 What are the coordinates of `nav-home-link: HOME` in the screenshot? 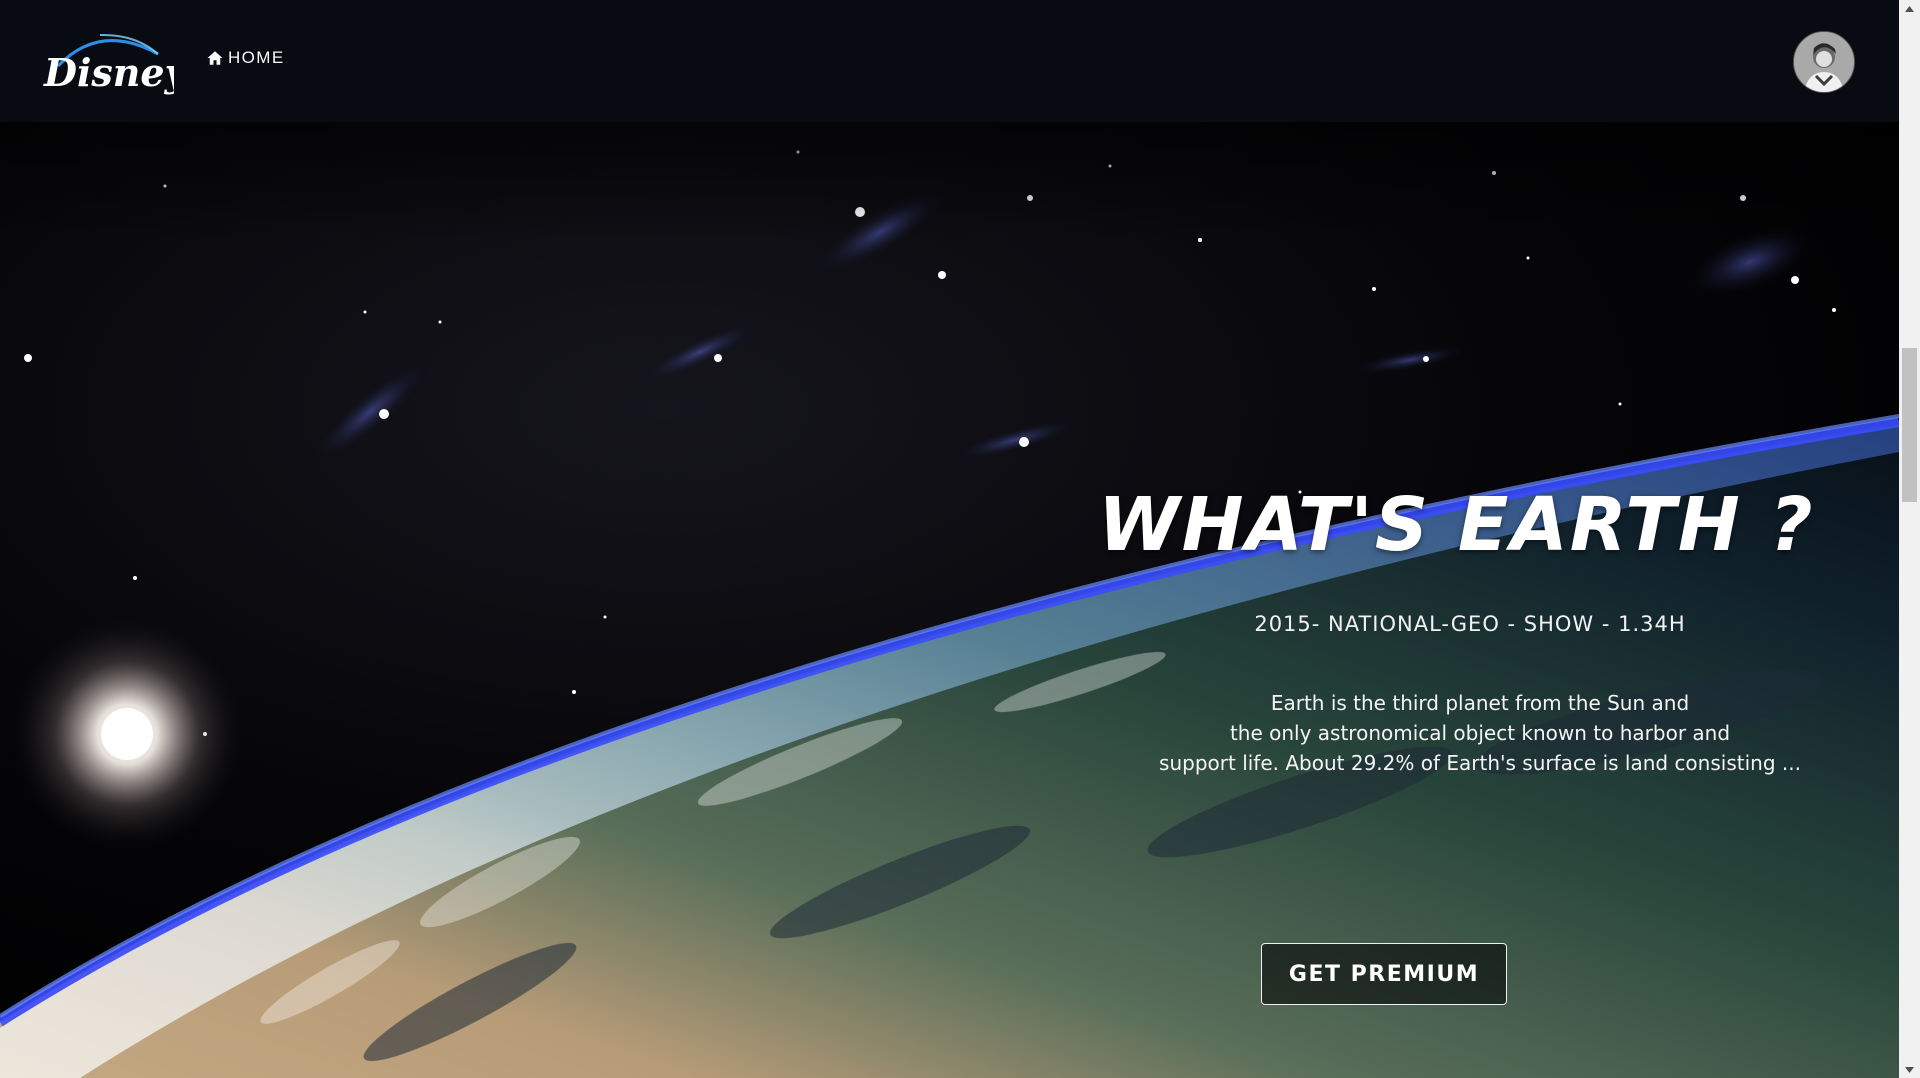 It's located at (245, 58).